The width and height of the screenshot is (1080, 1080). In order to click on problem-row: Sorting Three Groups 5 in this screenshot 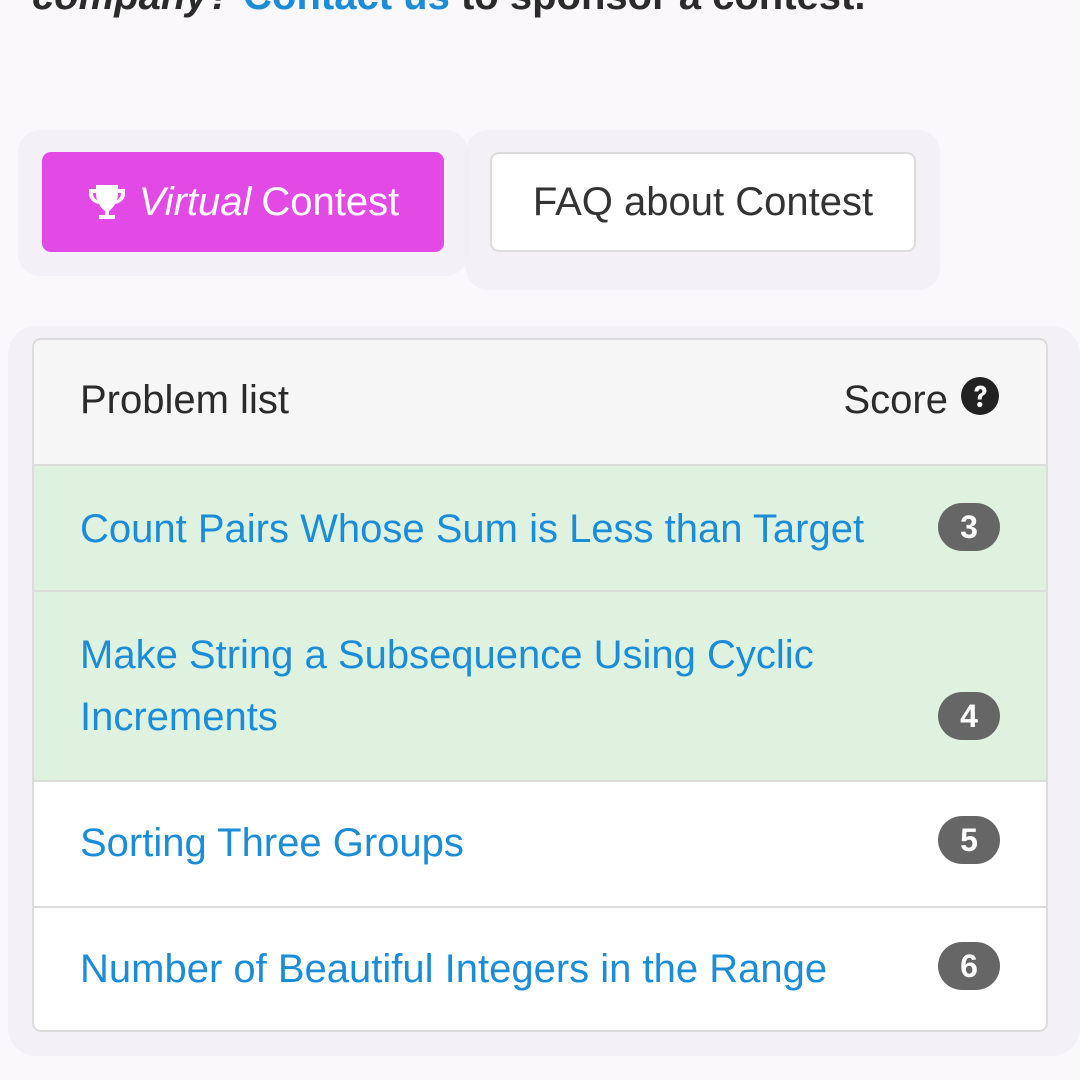, I will do `click(540, 845)`.